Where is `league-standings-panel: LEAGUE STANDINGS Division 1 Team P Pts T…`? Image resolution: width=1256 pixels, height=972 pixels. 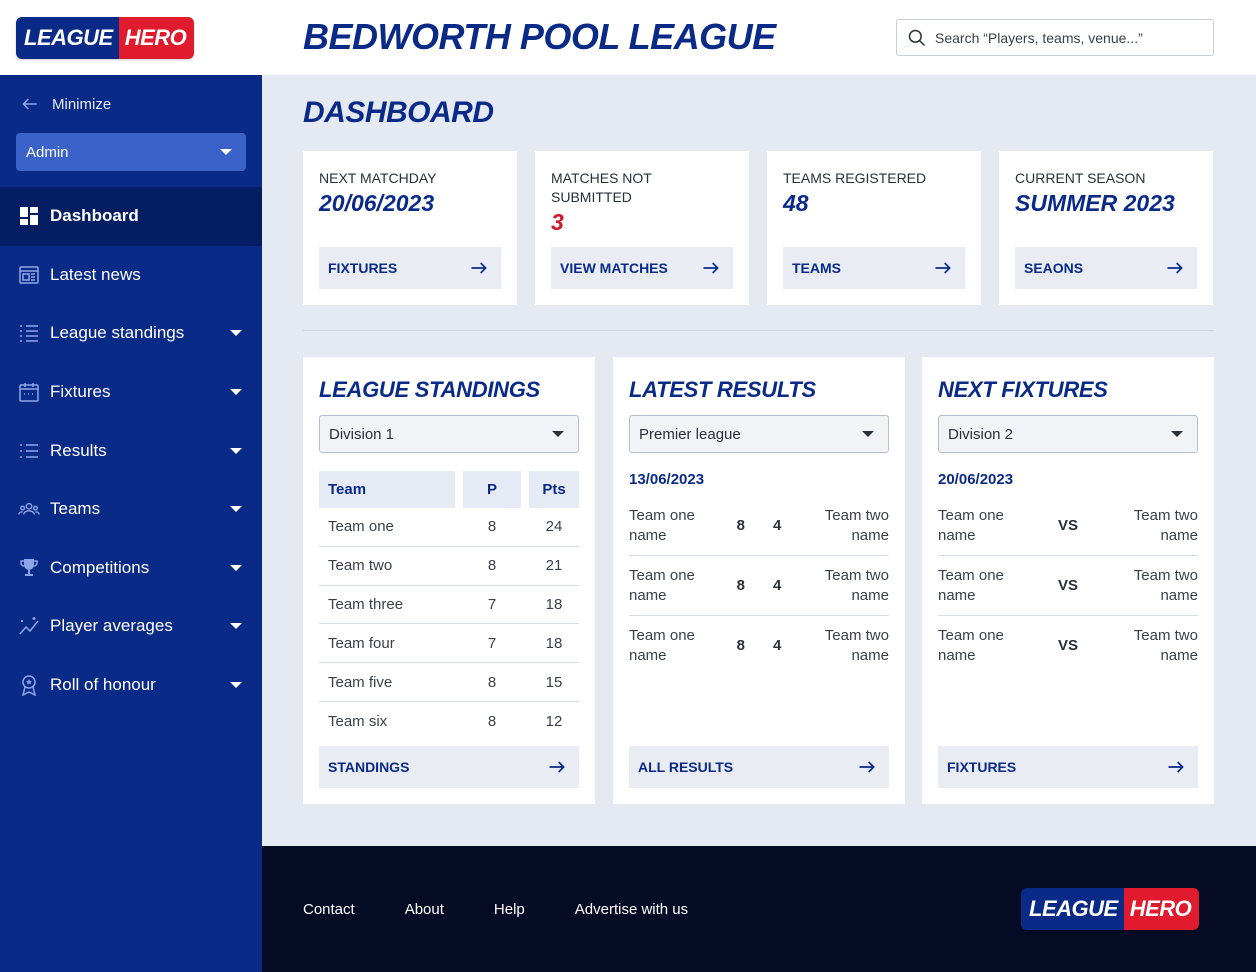
league-standings-panel: LEAGUE STANDINGS Division 1 Team P Pts T… is located at coordinates (449, 580).